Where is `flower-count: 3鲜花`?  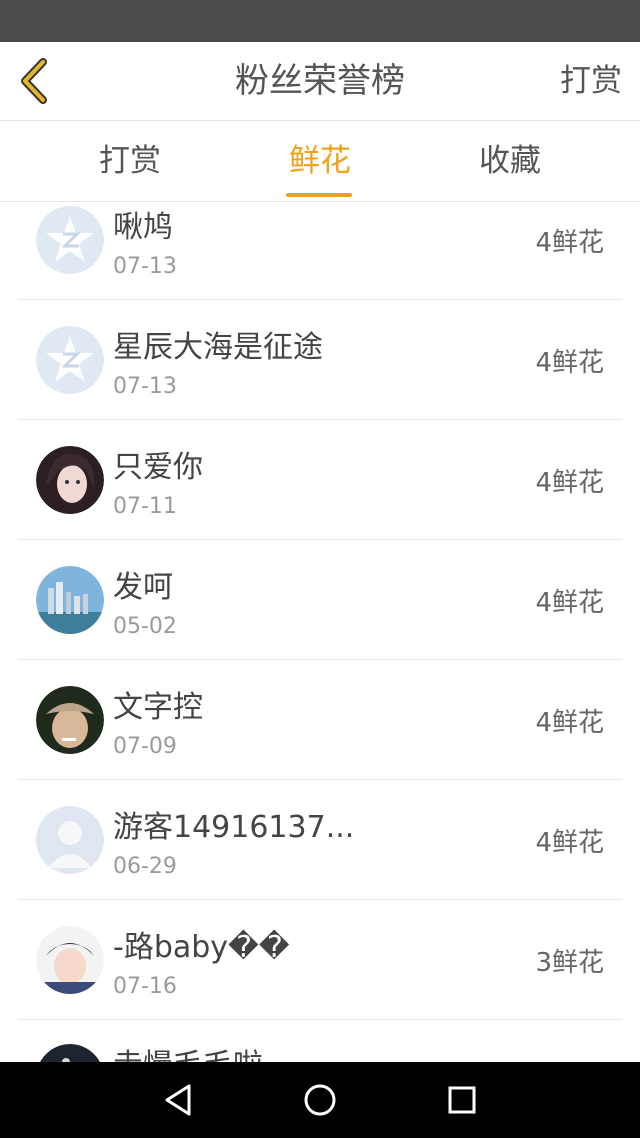 flower-count: 3鲜花 is located at coordinates (569, 963).